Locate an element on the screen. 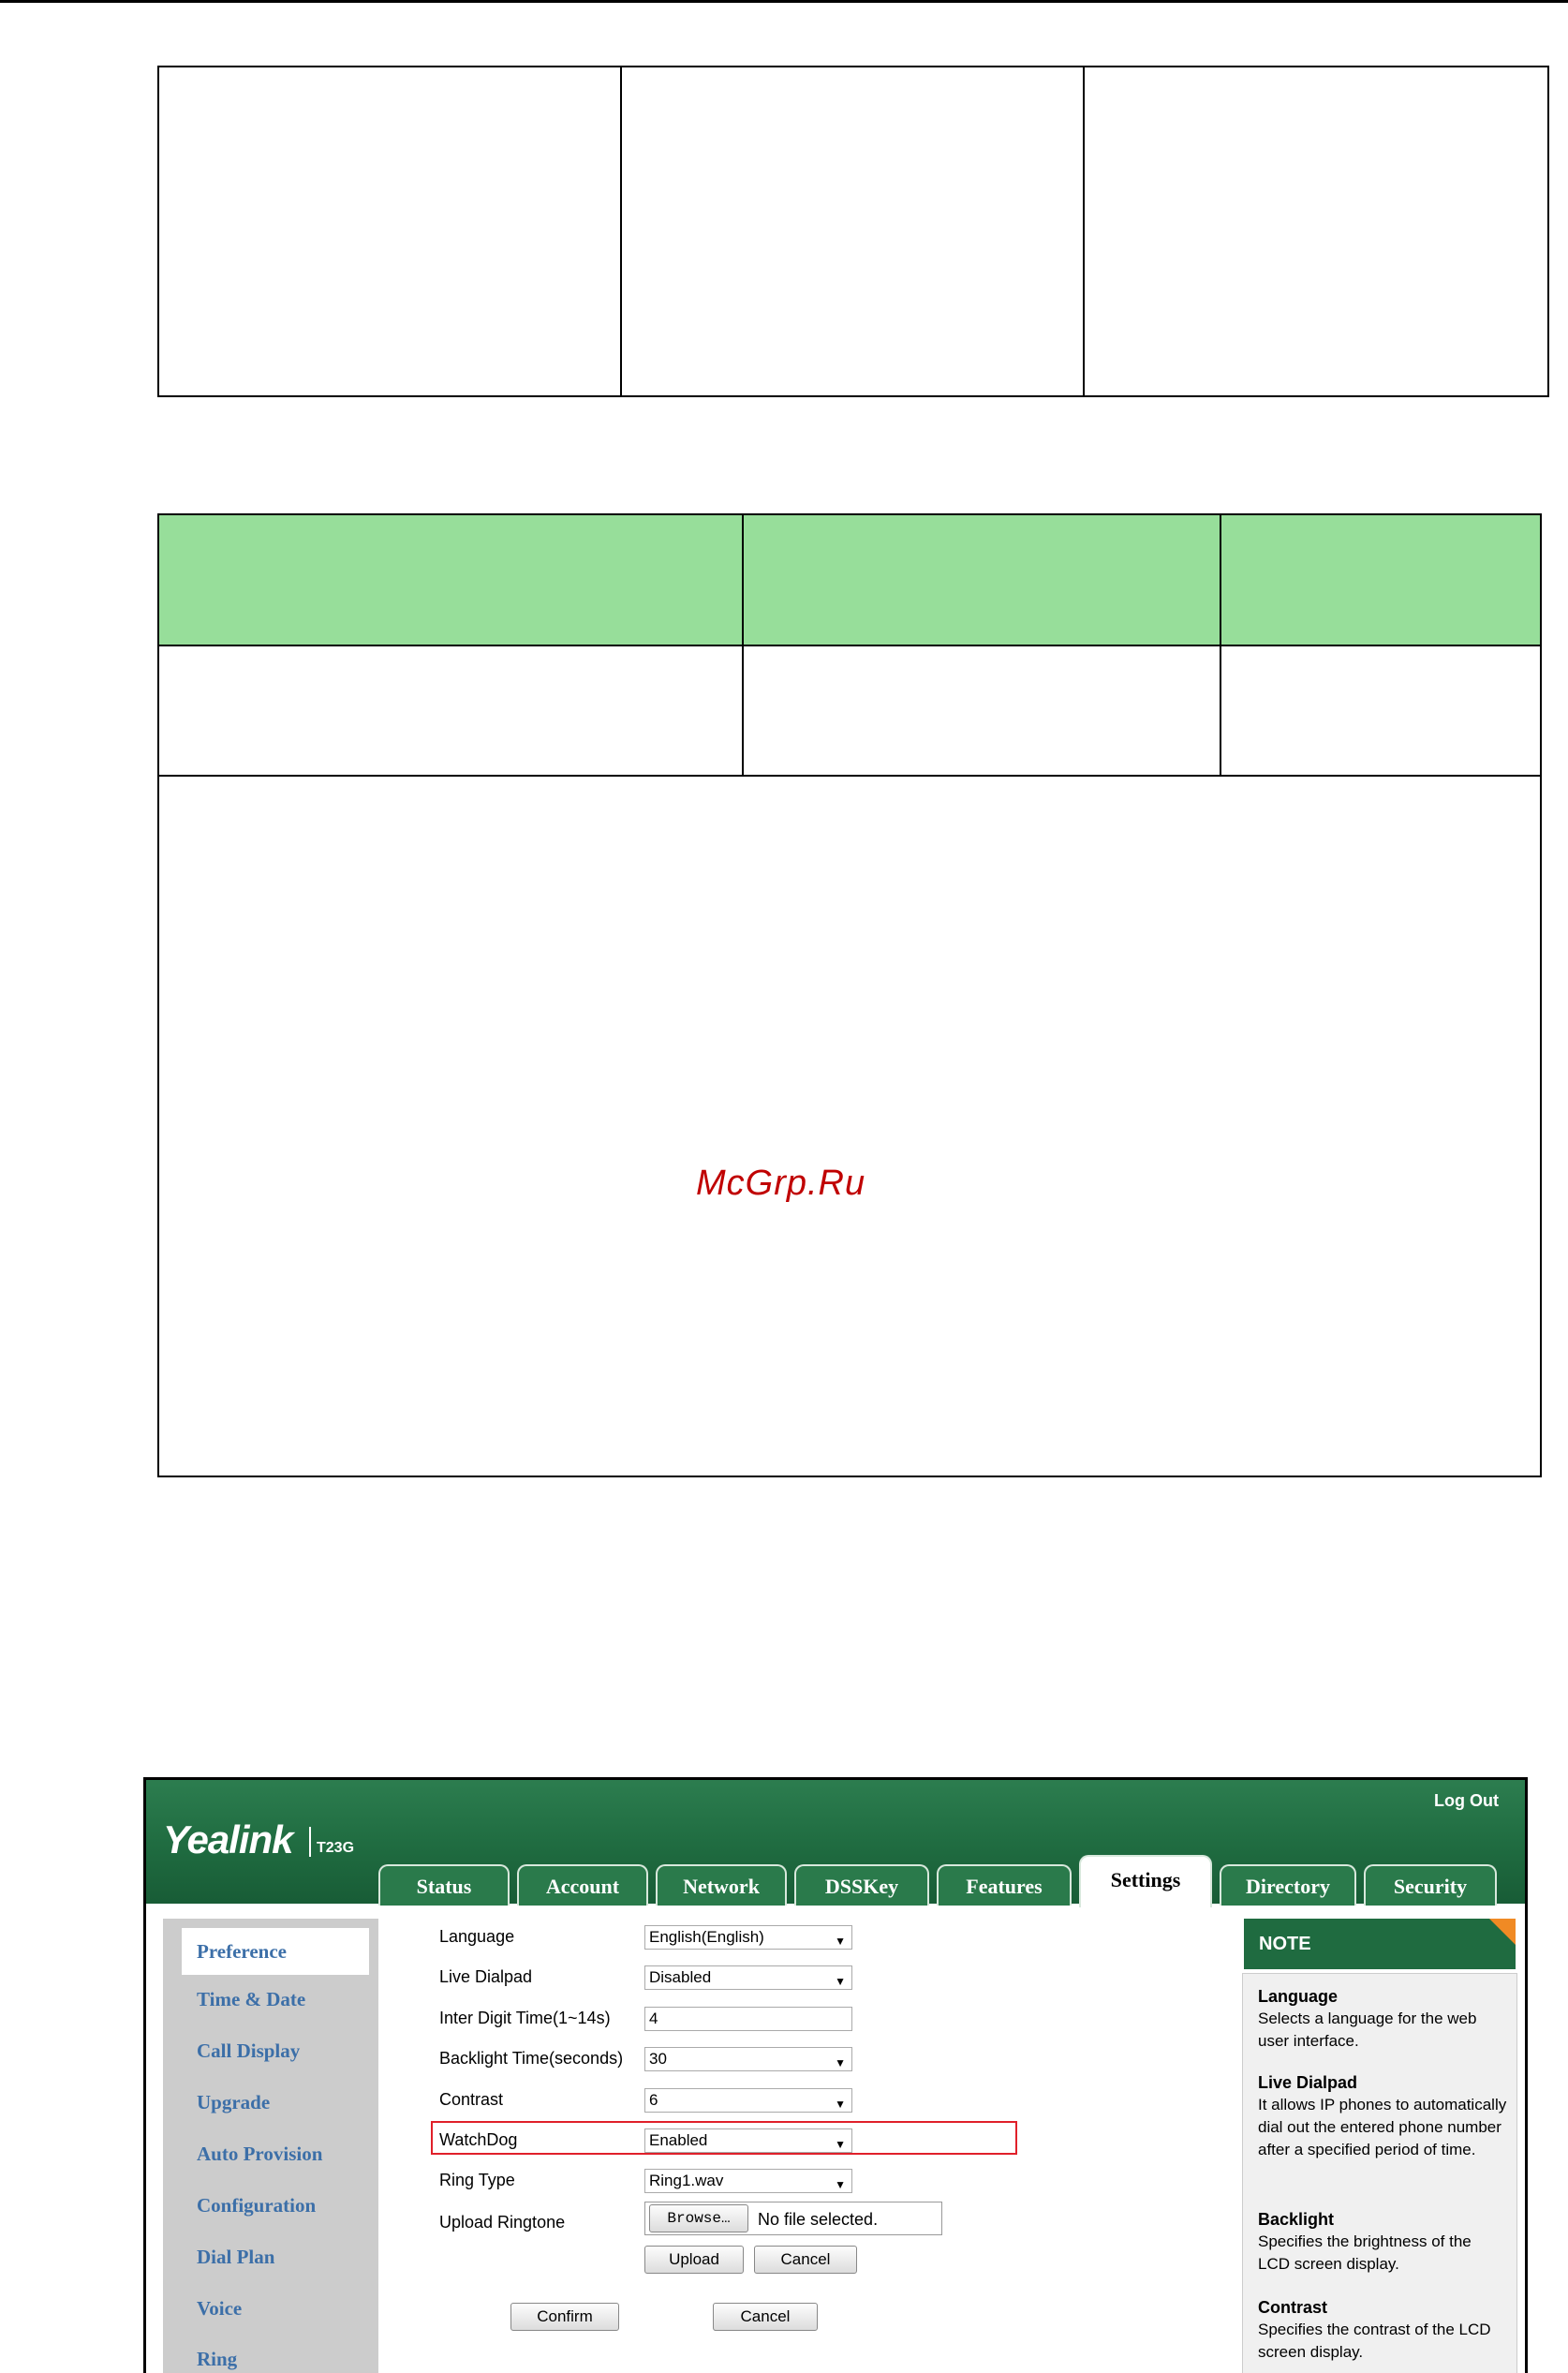 The width and height of the screenshot is (1568, 2373). live-dialpad-label: Live Dialpad is located at coordinates (486, 1976).